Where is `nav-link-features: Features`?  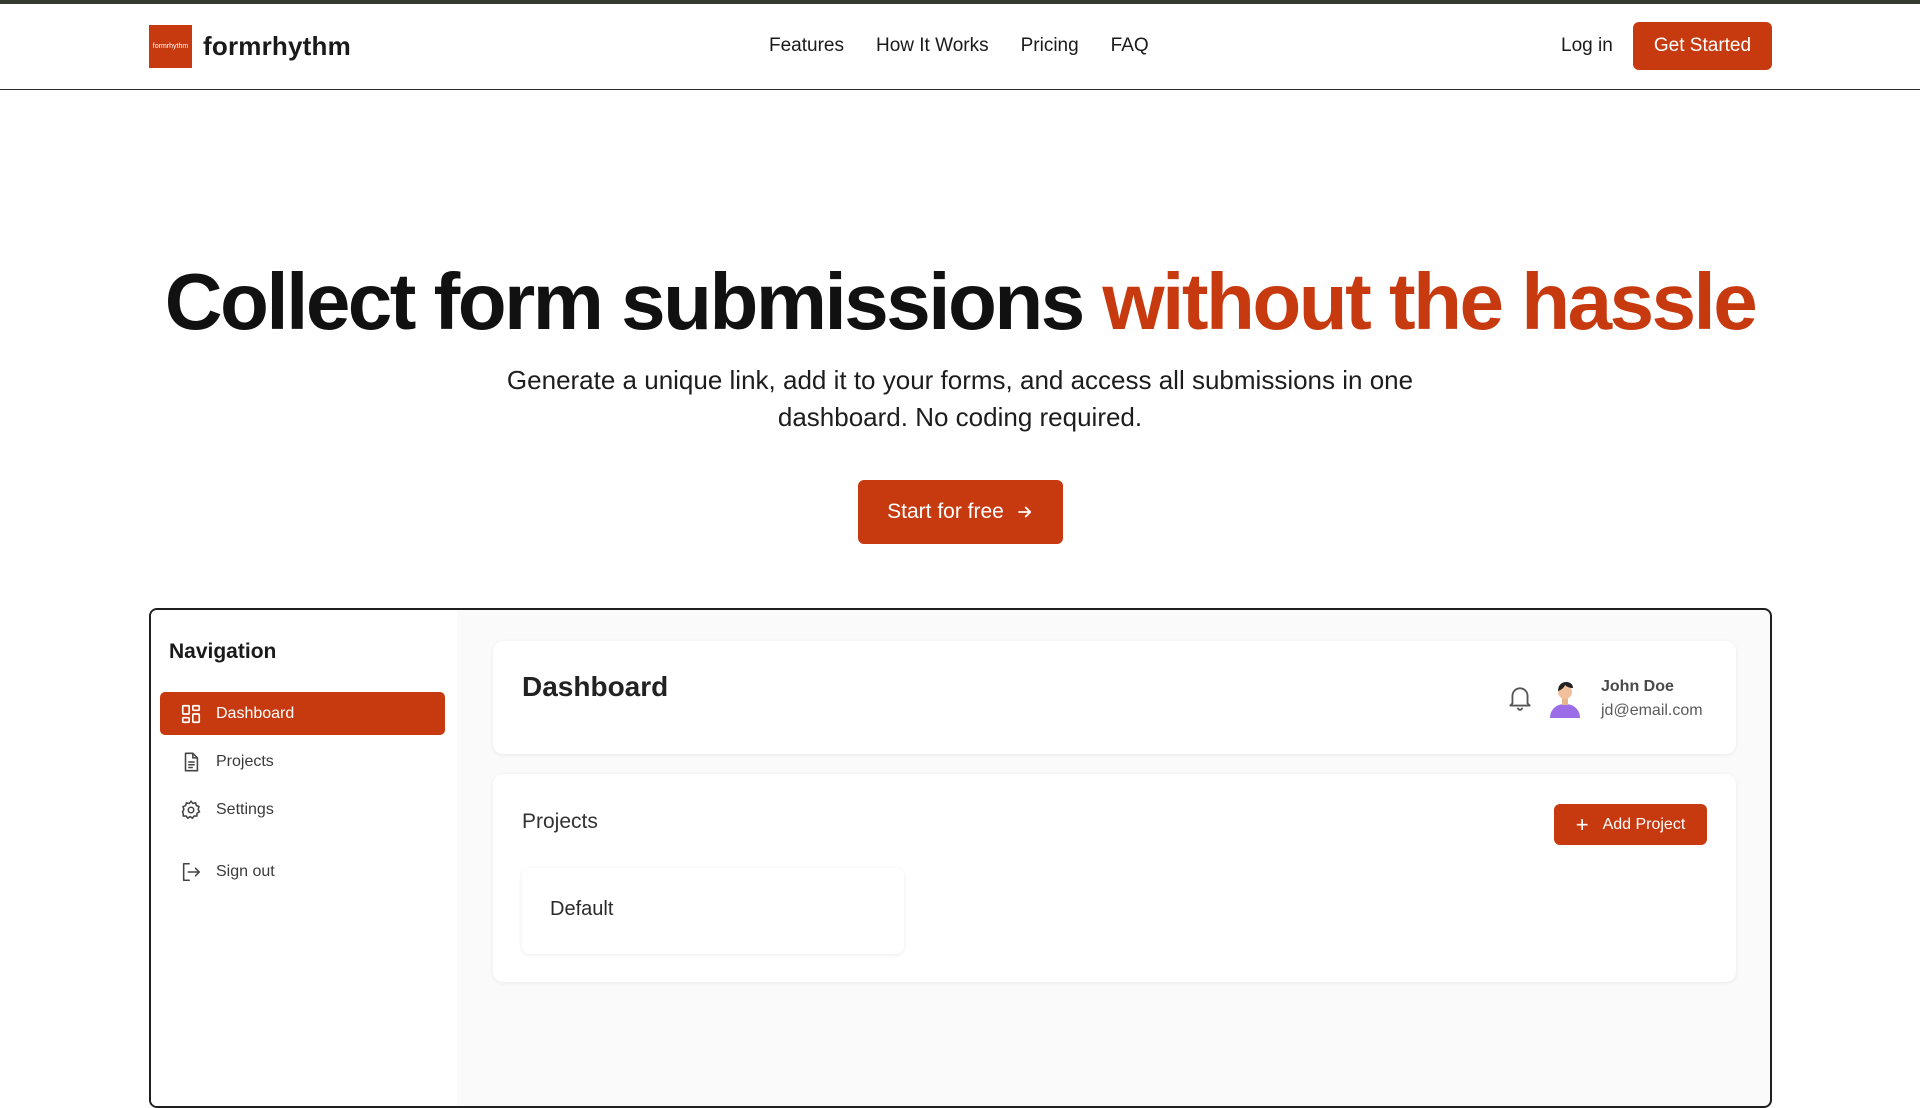 nav-link-features: Features is located at coordinates (806, 46).